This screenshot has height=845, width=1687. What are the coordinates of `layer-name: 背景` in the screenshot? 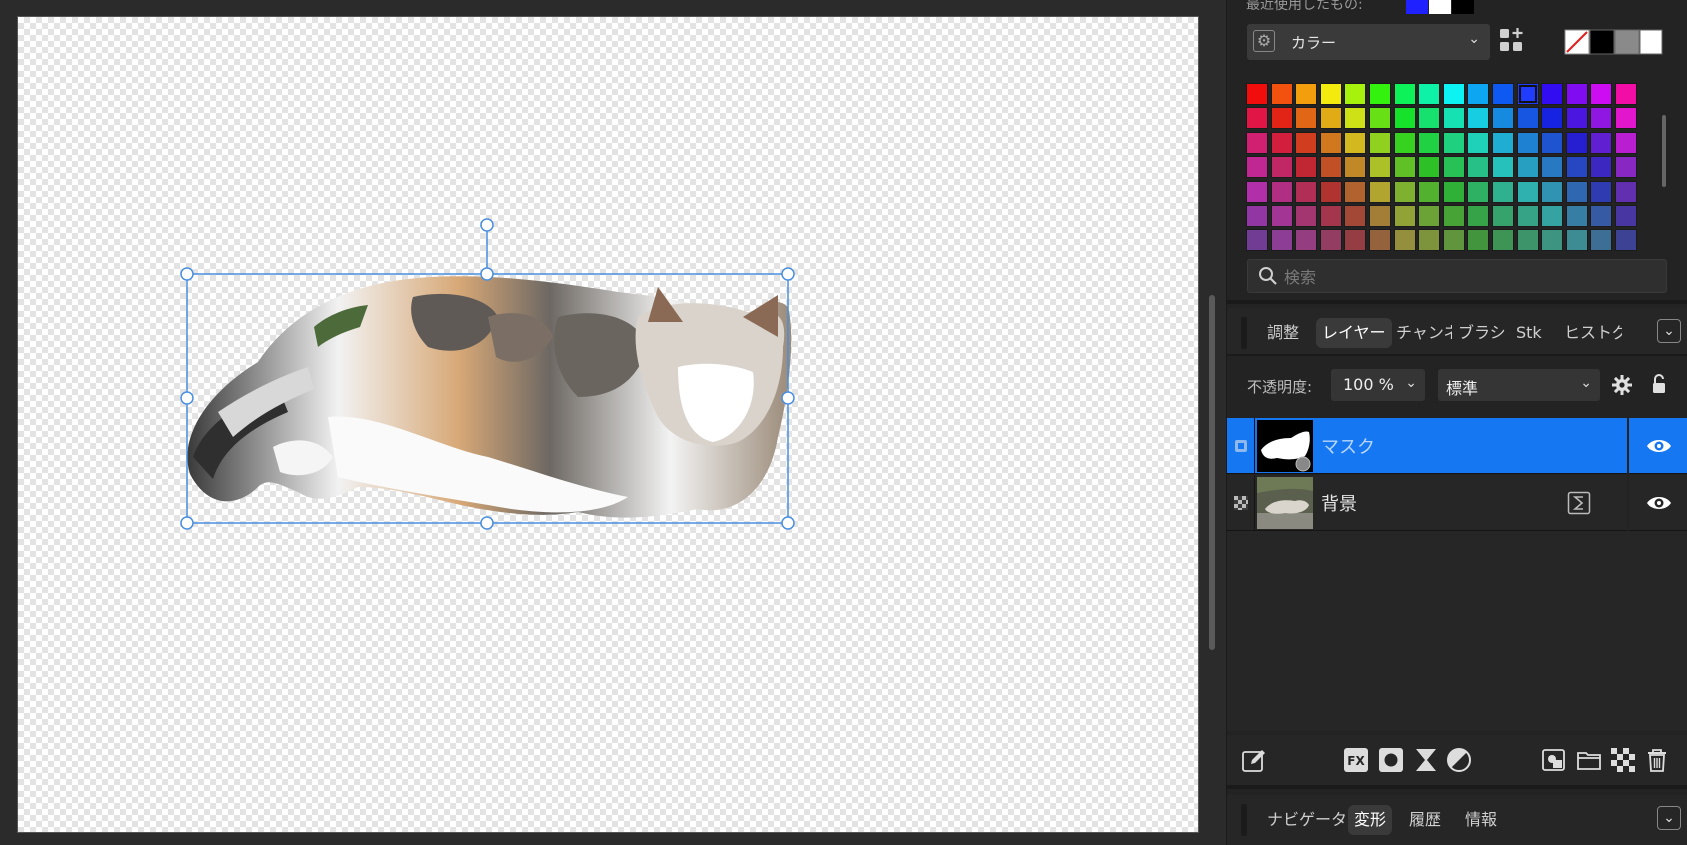 It's located at (1339, 503).